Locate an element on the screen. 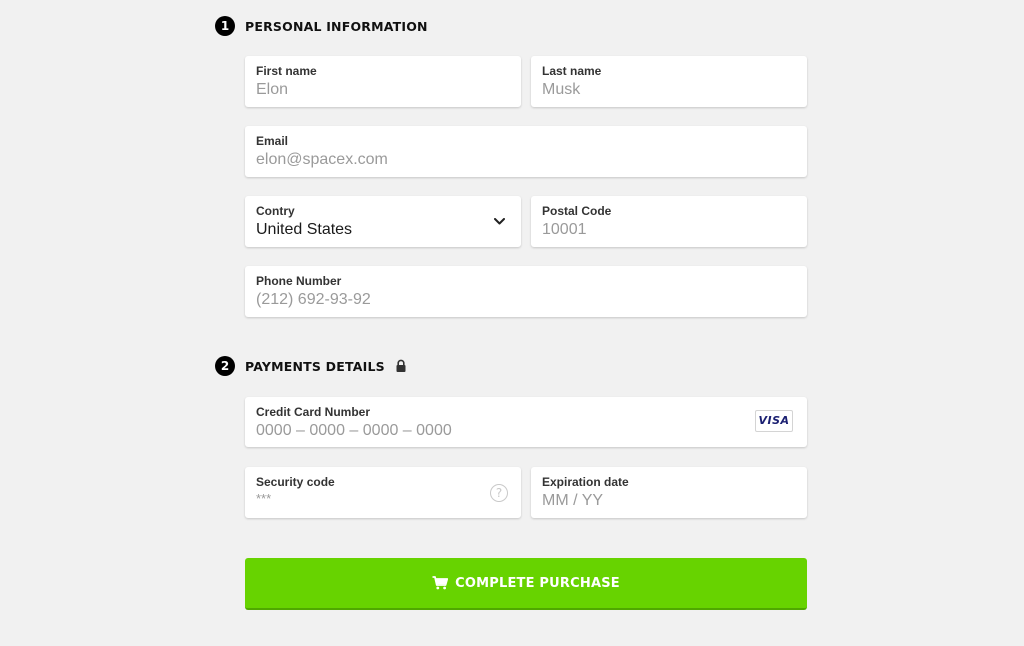 This screenshot has height=646, width=1024. lock-icon is located at coordinates (401, 365).